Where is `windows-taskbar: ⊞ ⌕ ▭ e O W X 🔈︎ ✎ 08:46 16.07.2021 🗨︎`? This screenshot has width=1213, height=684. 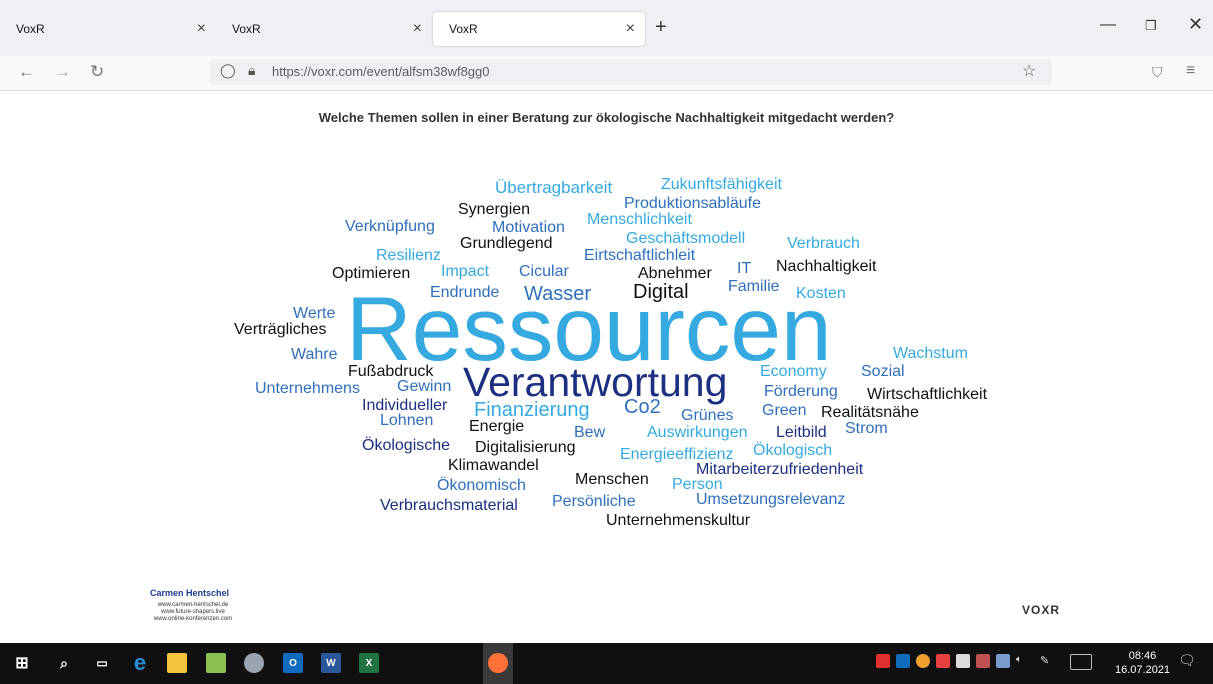 windows-taskbar: ⊞ ⌕ ▭ e O W X 🔈︎ ✎ 08:46 16.07.2021 🗨︎ is located at coordinates (606, 663).